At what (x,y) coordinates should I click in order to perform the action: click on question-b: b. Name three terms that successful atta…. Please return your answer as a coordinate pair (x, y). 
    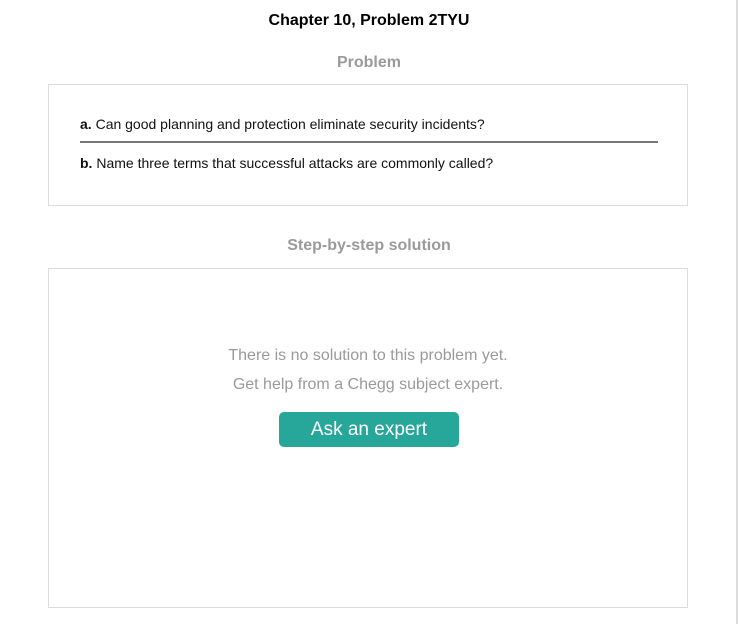
    Looking at the image, I should click on (286, 163).